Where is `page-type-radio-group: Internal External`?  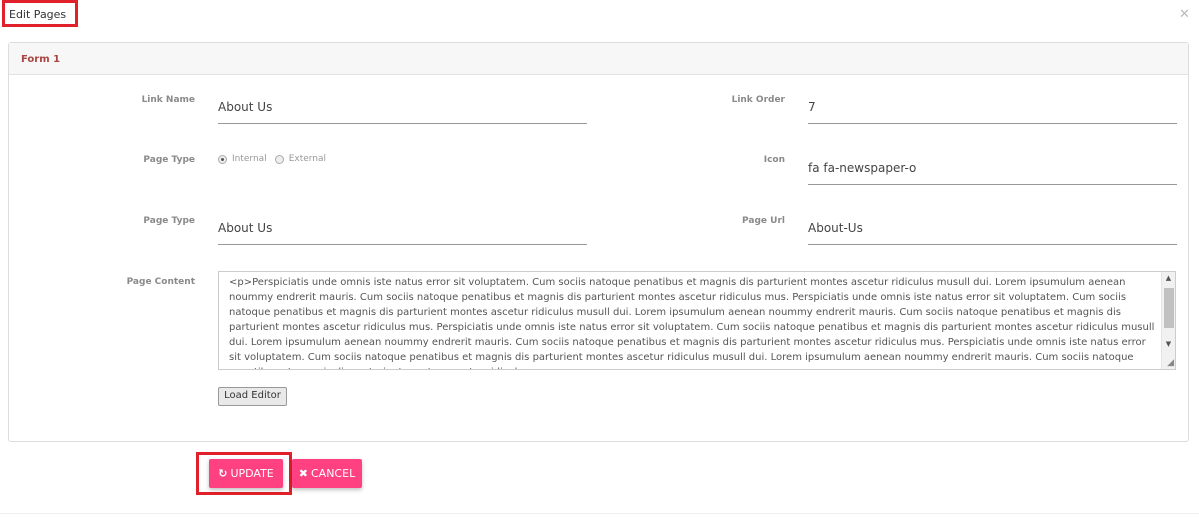
page-type-radio-group: Internal External is located at coordinates (276, 159).